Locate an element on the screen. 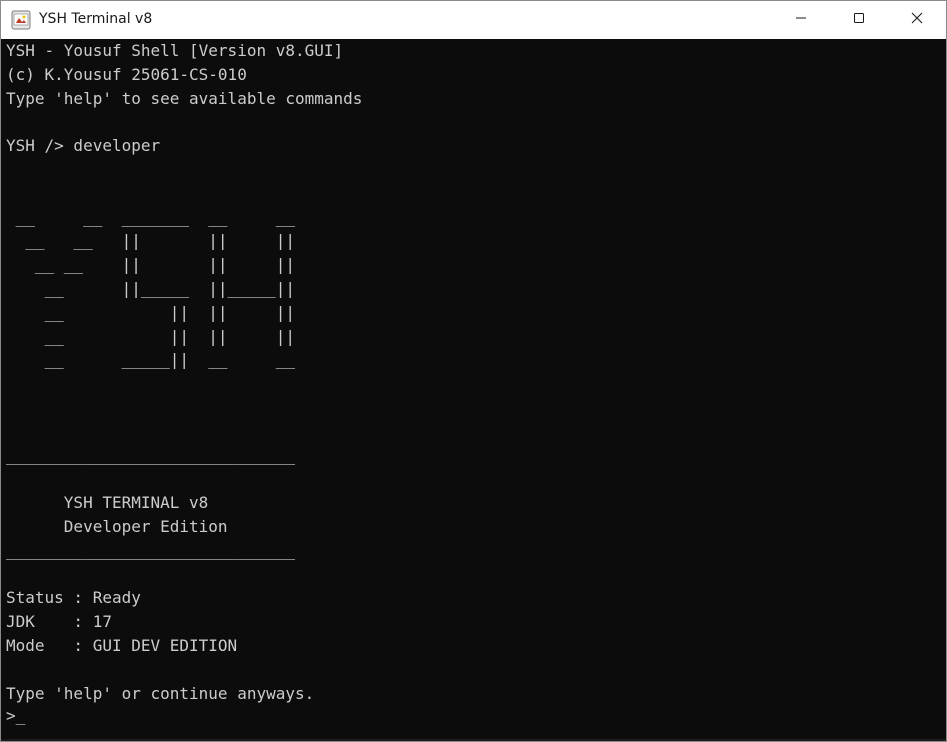 The image size is (947, 742). terminal-line: Type 'help' to see available commands is located at coordinates (184, 98).